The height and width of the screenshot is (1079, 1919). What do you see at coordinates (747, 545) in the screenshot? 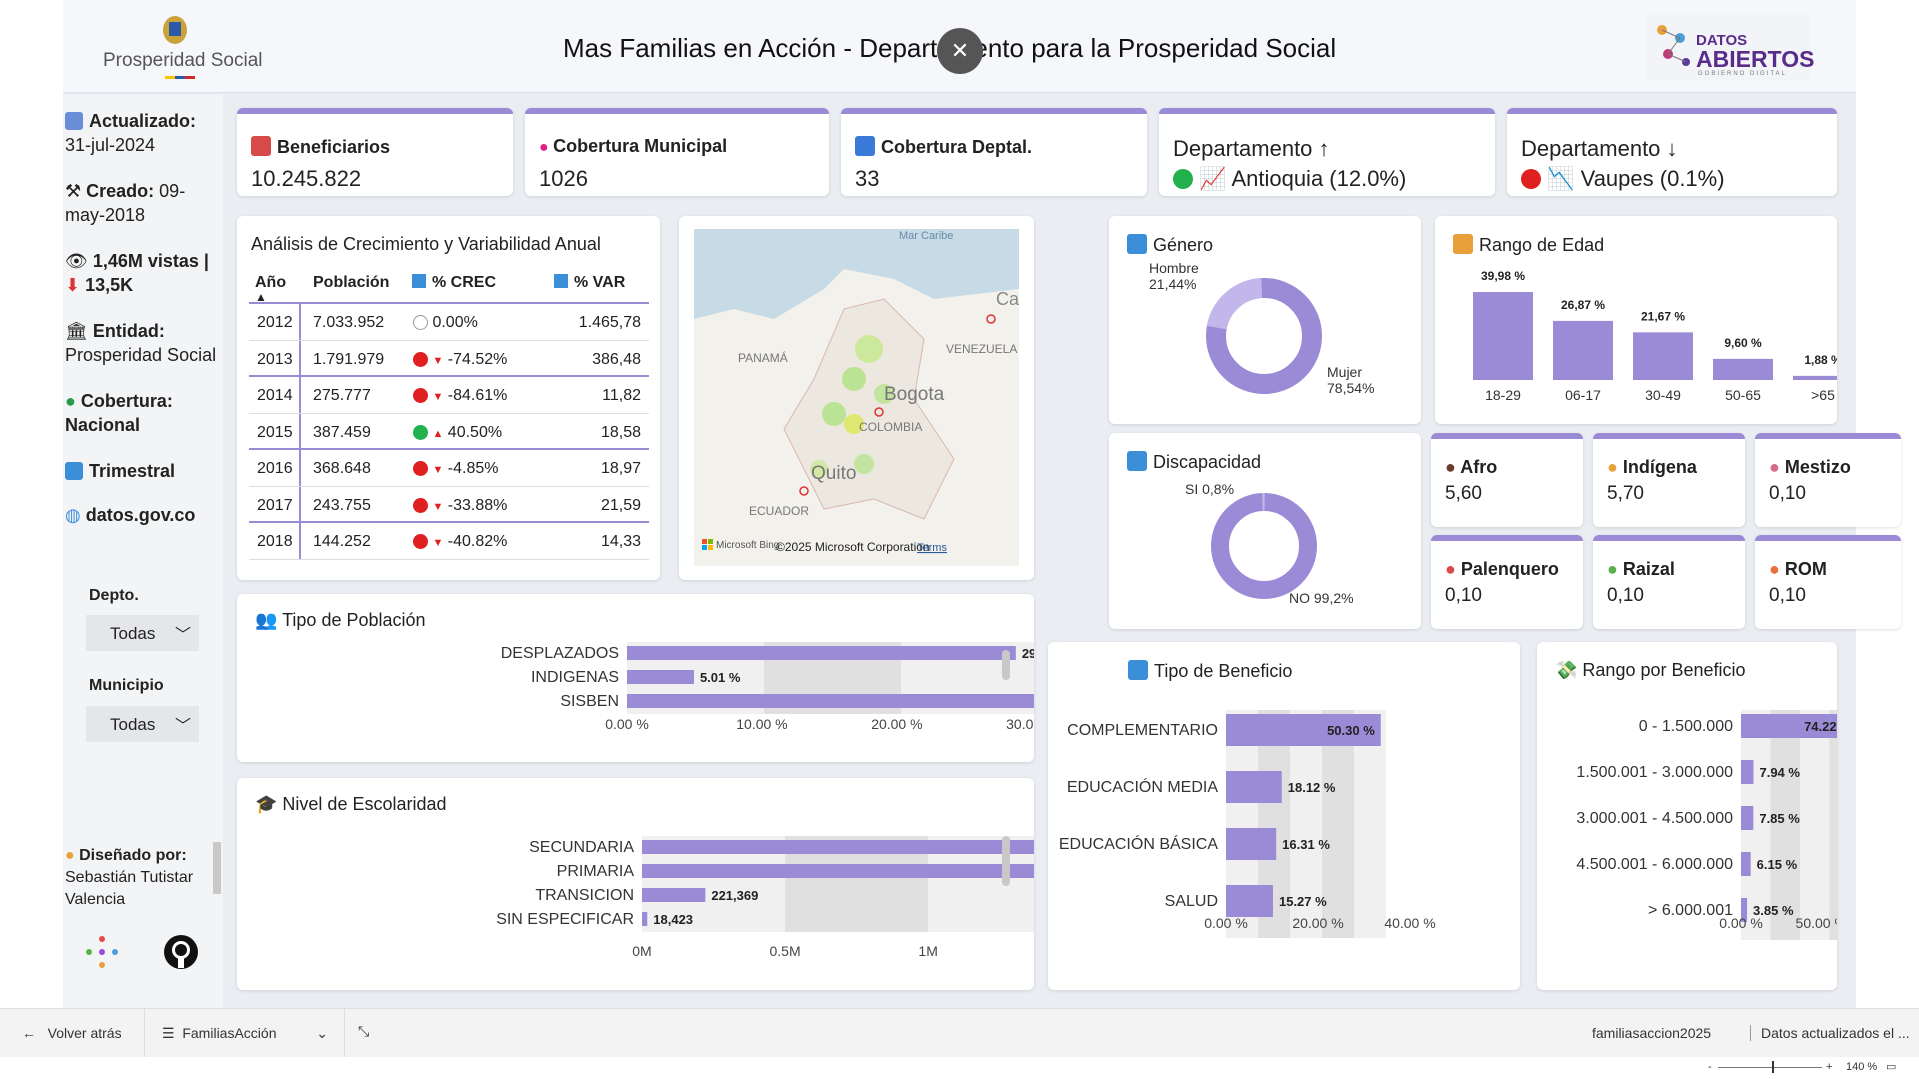
I see `map-brand: Microsoft Bing` at bounding box center [747, 545].